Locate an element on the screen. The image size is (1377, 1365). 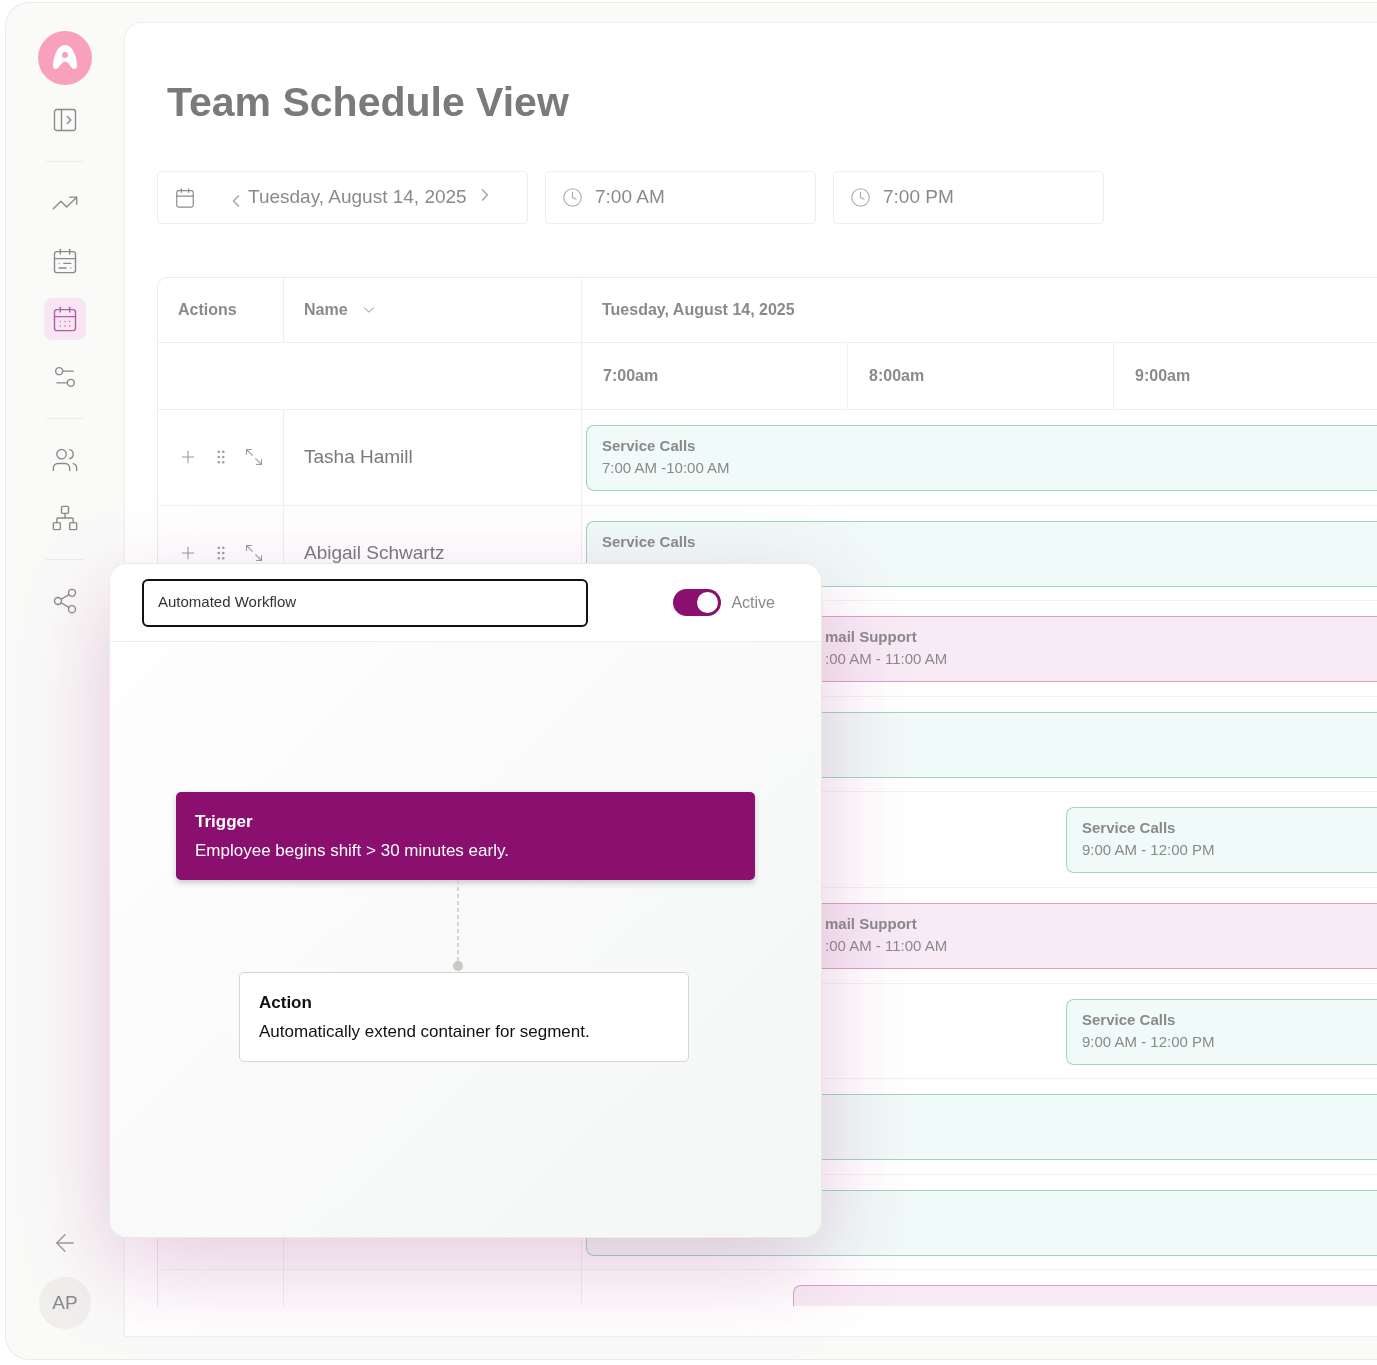
share-icon is located at coordinates (65, 601).